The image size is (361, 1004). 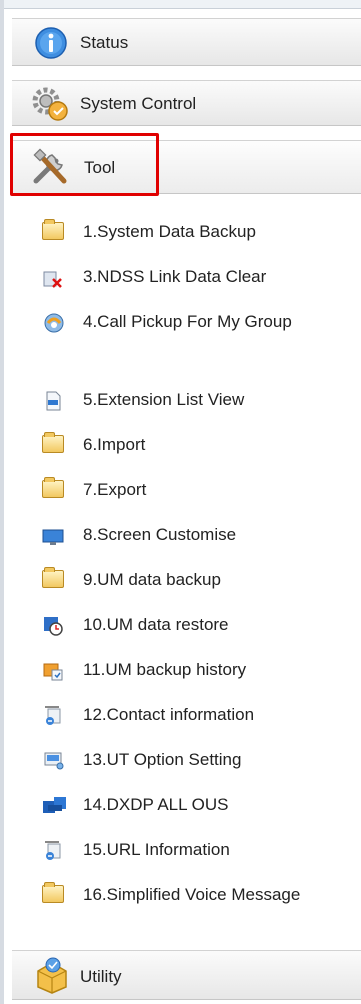 I want to click on section-system-control: System Control, so click(x=186, y=103).